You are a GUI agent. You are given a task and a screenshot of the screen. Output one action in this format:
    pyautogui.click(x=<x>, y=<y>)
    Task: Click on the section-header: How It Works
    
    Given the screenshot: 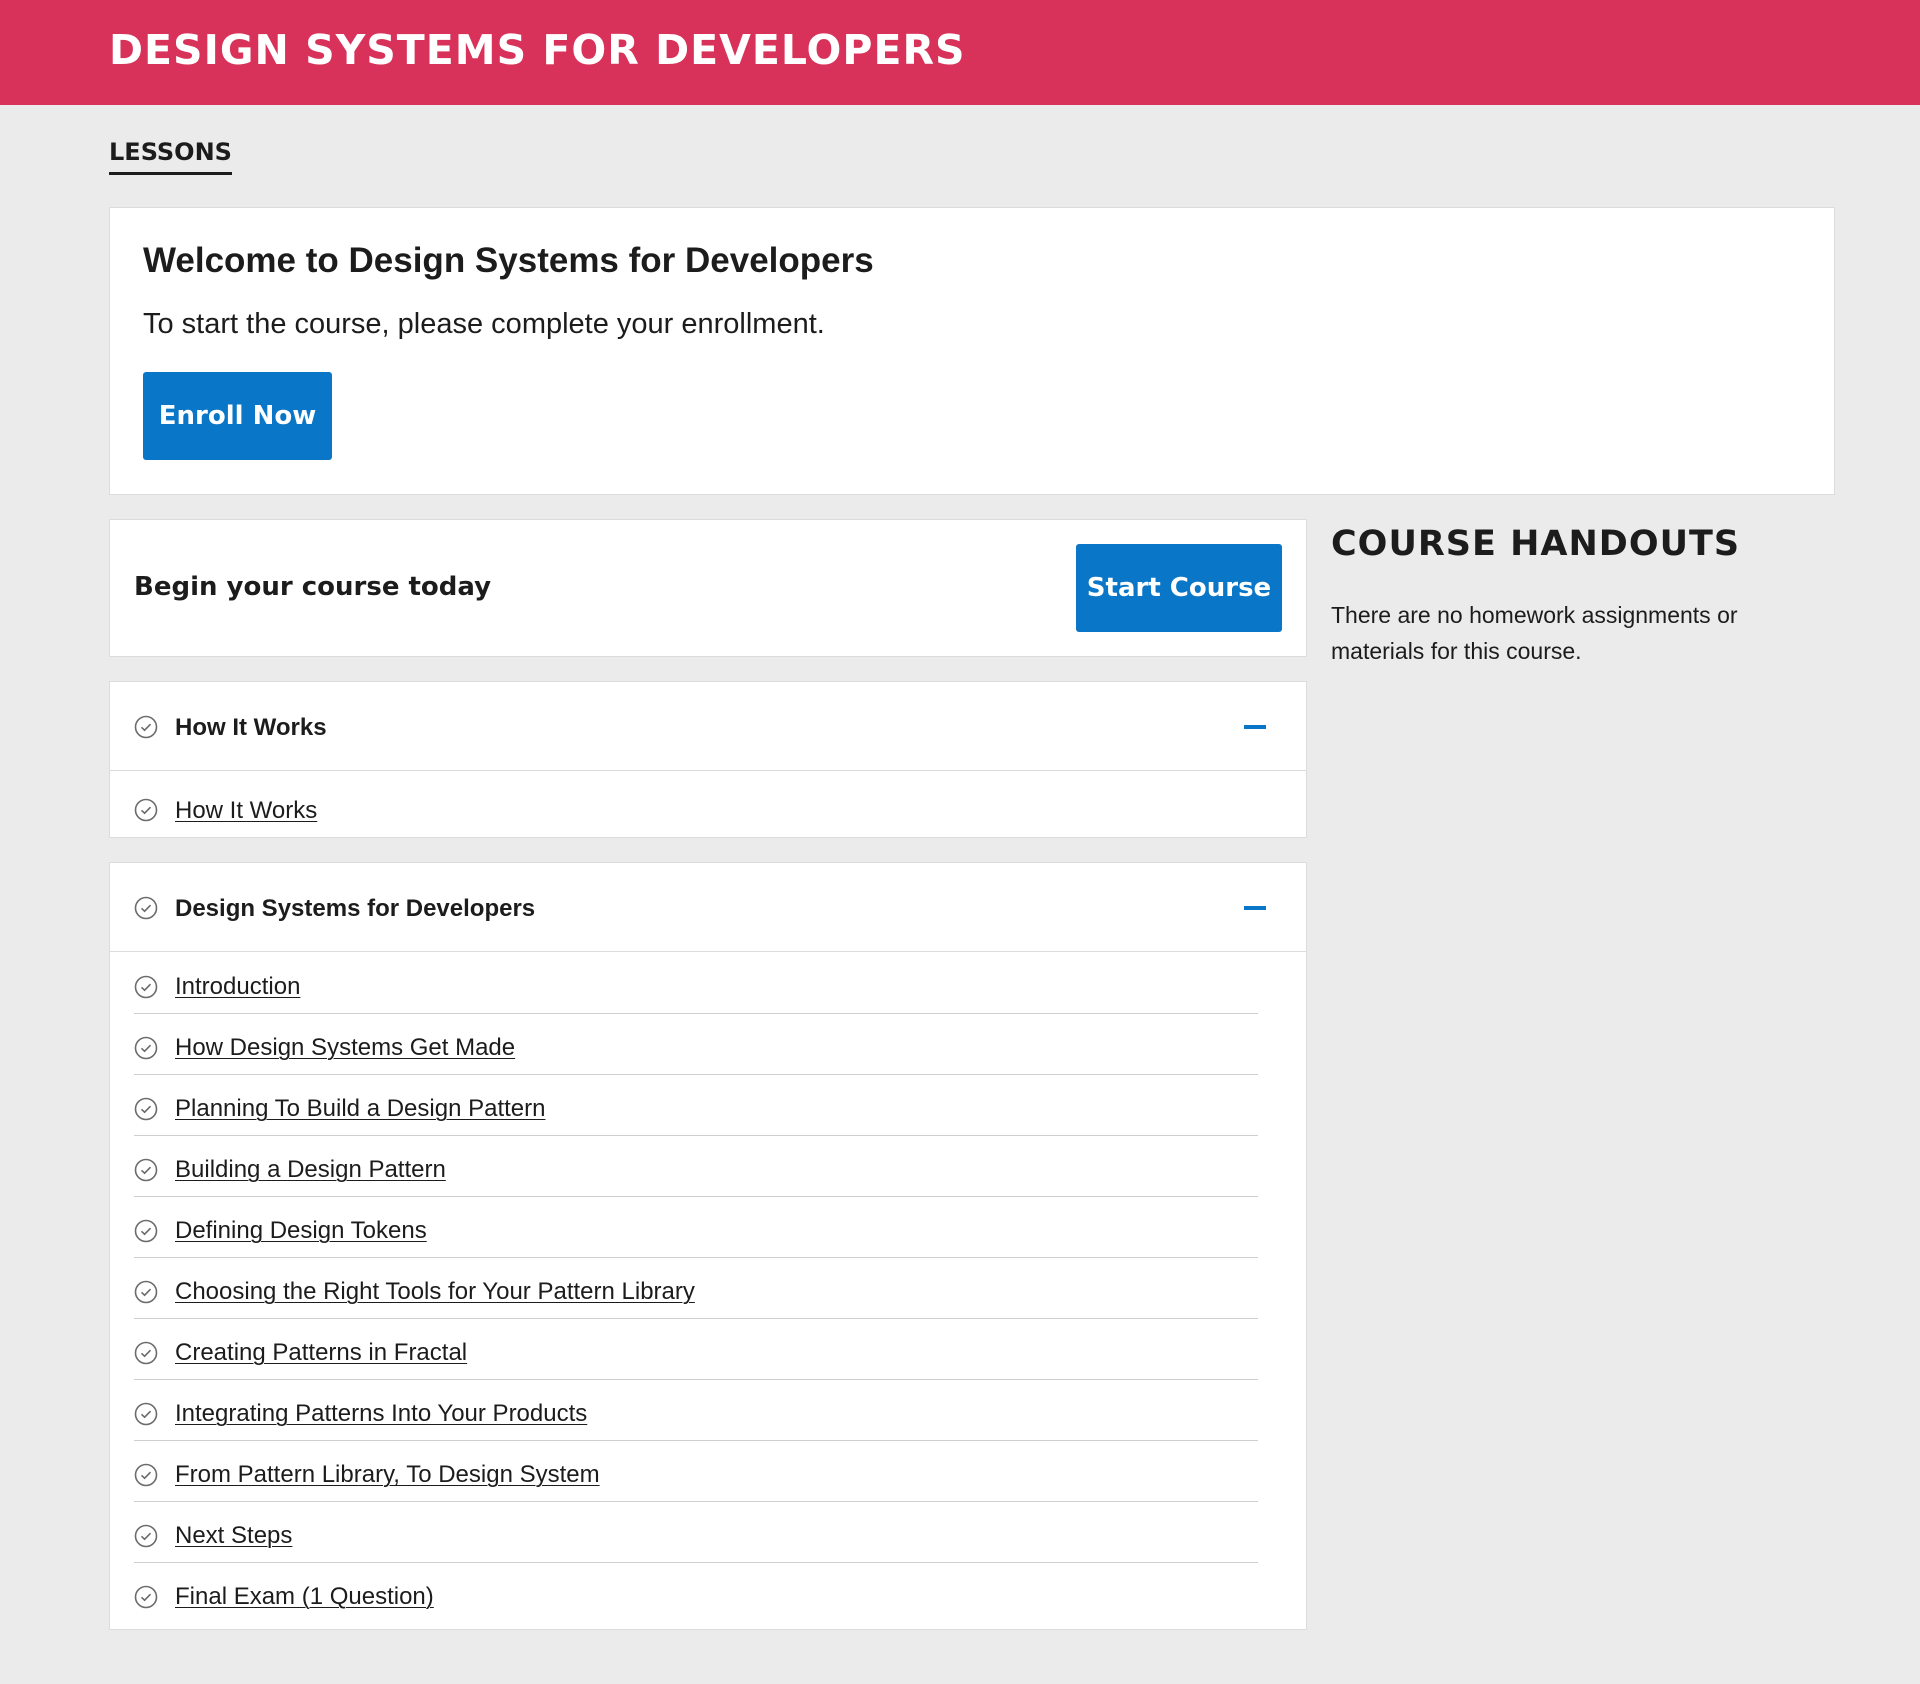 What is the action you would take?
    pyautogui.click(x=708, y=726)
    